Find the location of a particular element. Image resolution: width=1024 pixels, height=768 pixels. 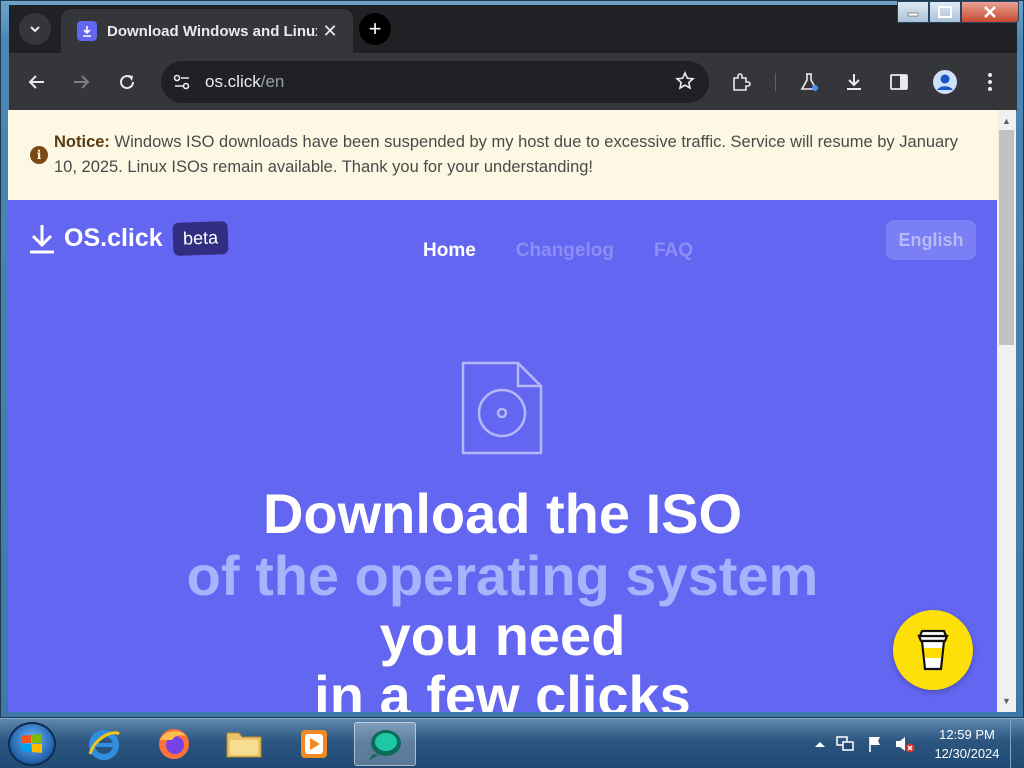

show-hidden-icons-icon is located at coordinates (820, 744).